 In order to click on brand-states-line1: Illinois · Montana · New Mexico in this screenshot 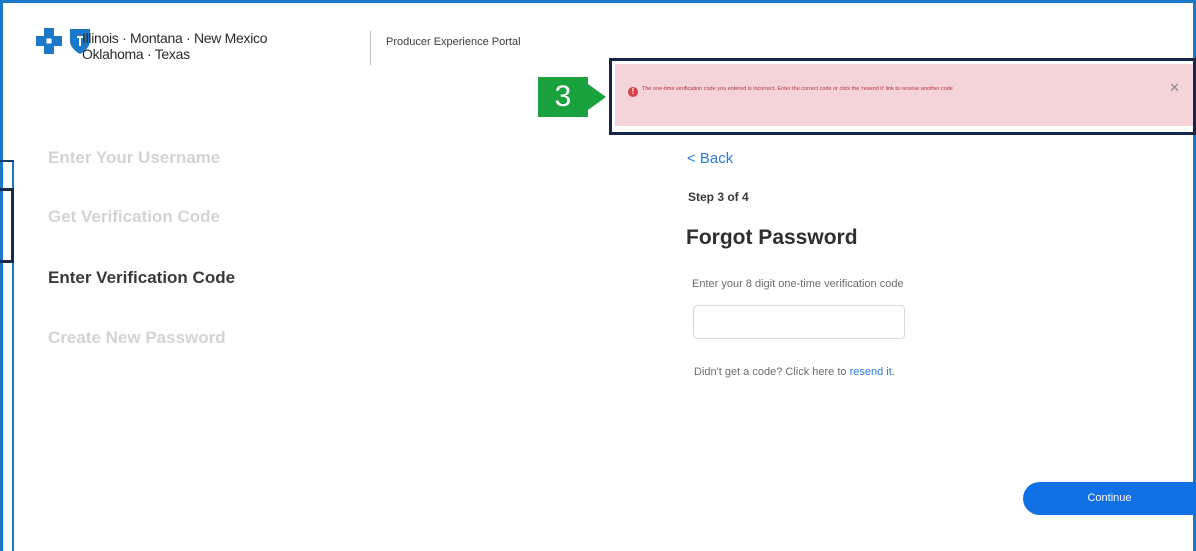, I will do `click(175, 38)`.